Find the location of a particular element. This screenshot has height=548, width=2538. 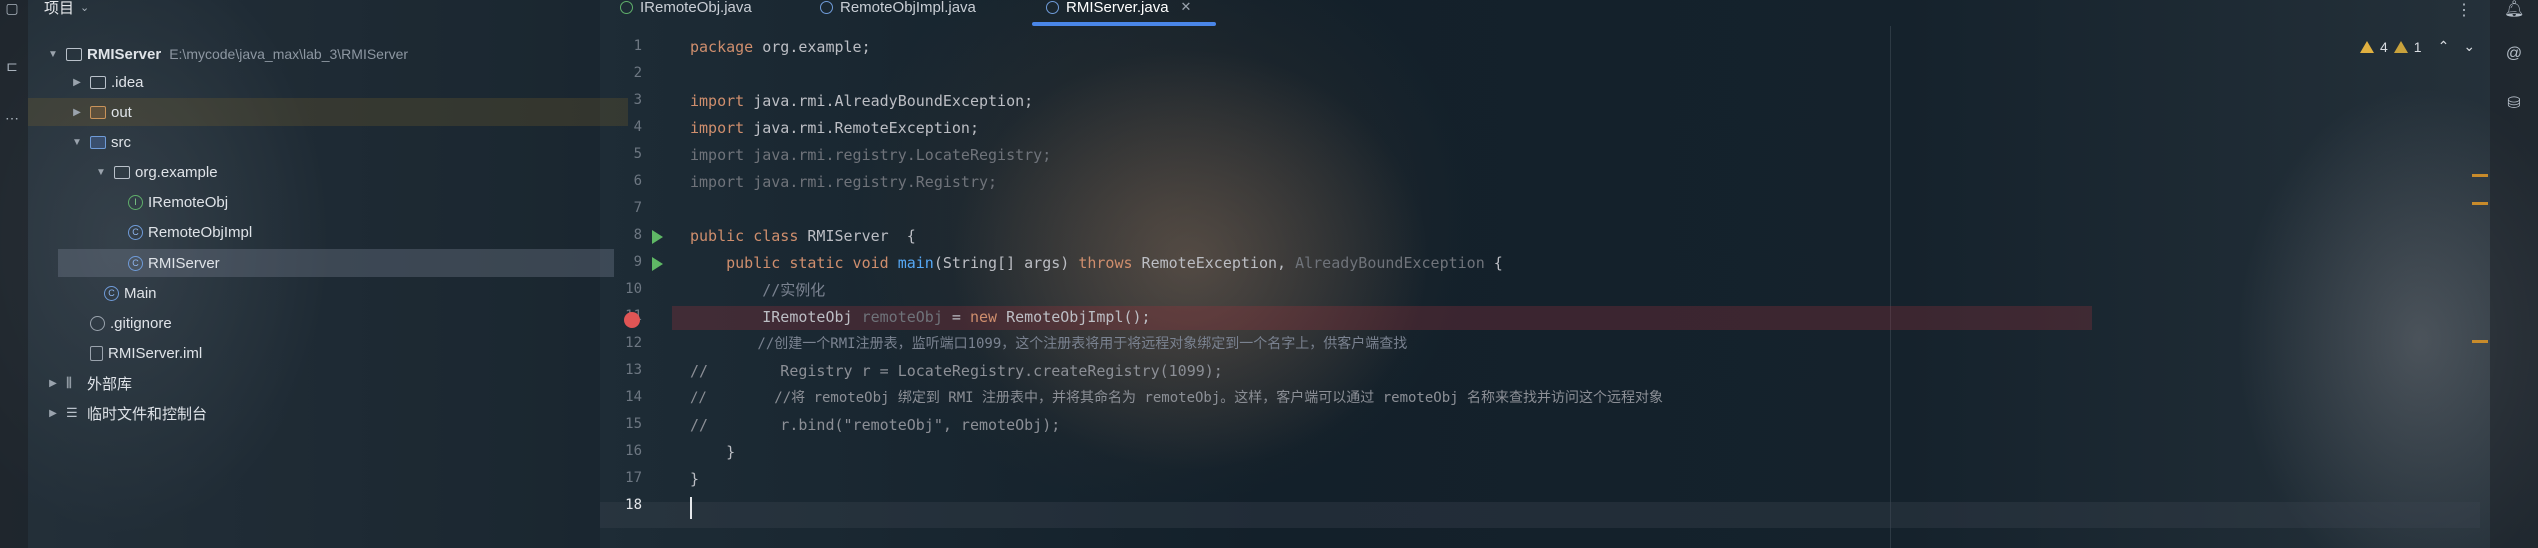

warning-count: 4 is located at coordinates (2384, 46).